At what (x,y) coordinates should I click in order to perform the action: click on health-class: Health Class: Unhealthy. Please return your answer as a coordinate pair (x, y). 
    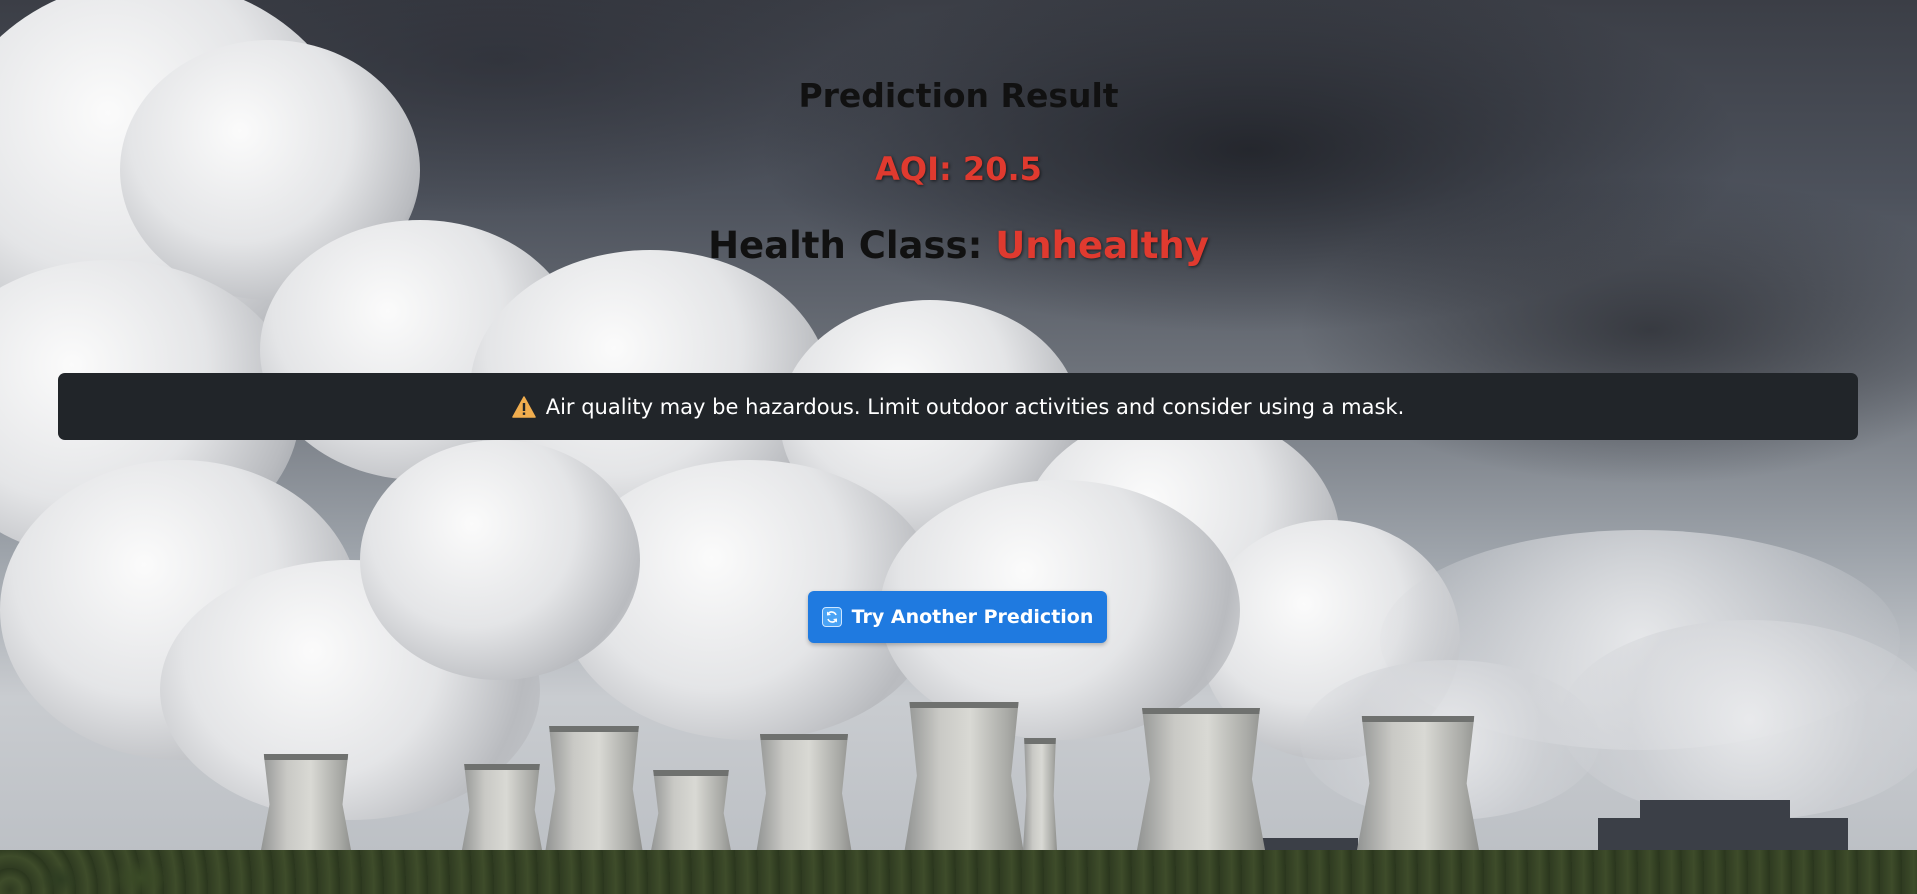
    Looking at the image, I should click on (958, 245).